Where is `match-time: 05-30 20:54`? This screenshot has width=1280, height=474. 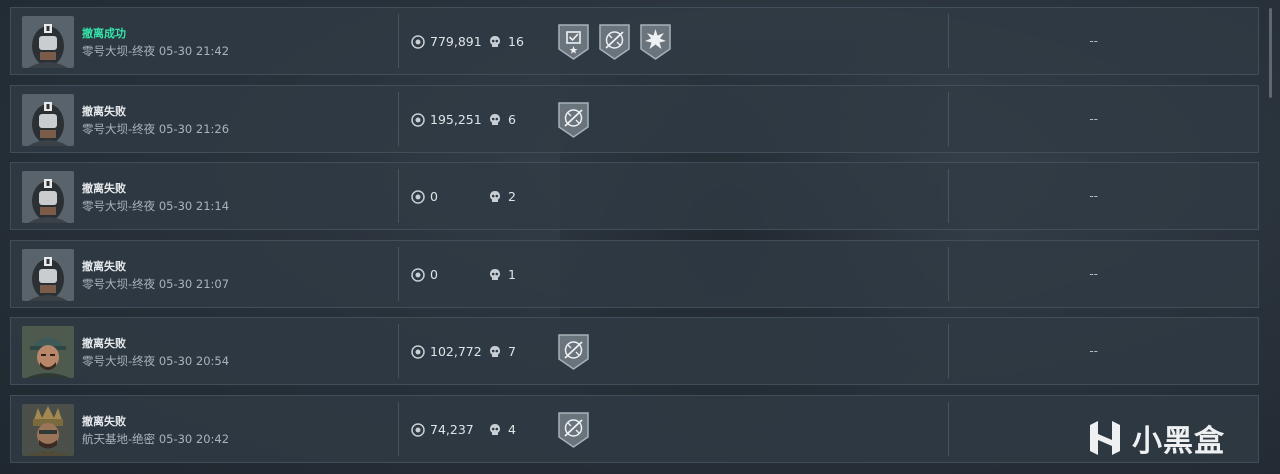
match-time: 05-30 20:54 is located at coordinates (194, 361).